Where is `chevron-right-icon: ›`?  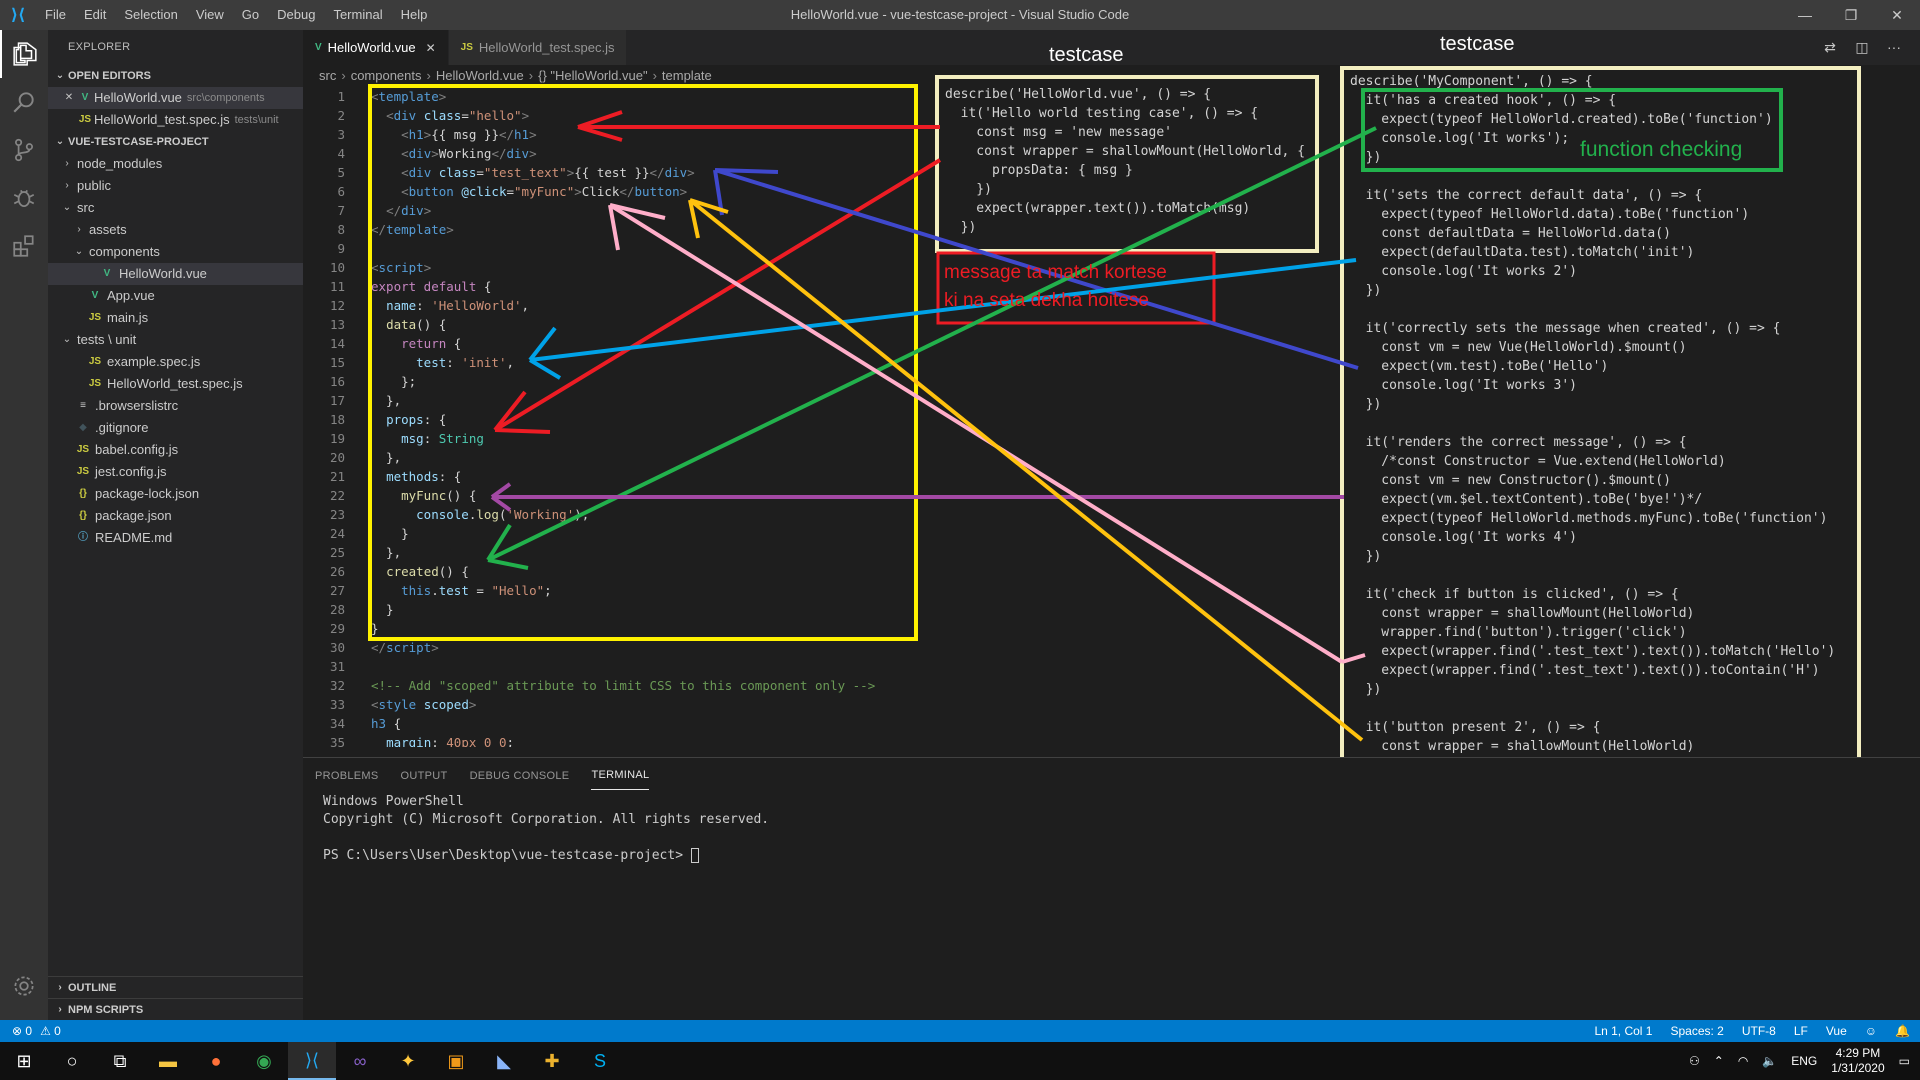
chevron-right-icon: › is located at coordinates (60, 1009).